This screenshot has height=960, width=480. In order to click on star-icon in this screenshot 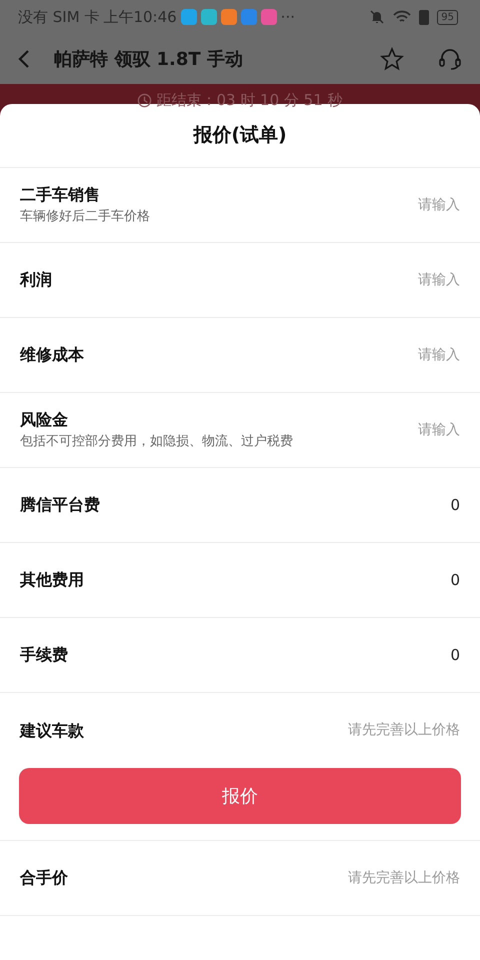, I will do `click(392, 59)`.